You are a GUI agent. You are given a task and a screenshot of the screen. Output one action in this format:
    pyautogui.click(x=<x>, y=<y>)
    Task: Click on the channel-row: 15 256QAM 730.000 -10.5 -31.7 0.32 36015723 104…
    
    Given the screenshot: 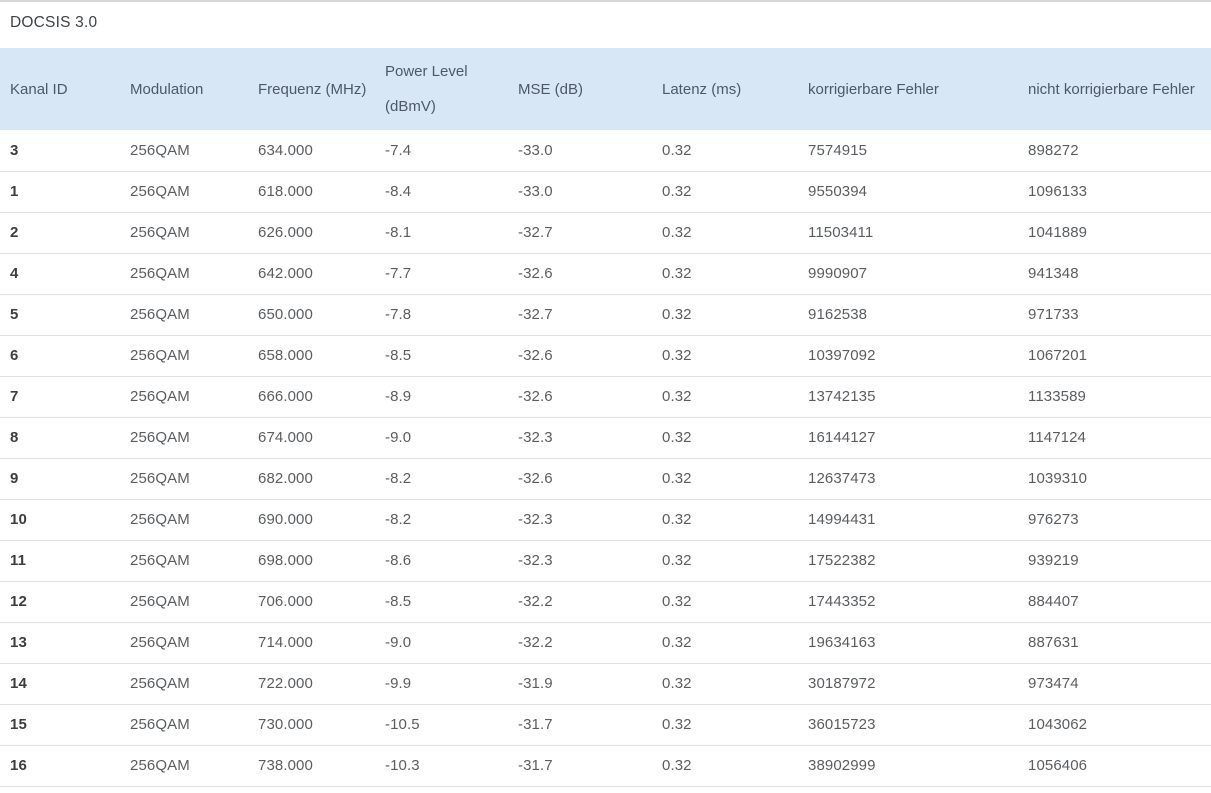 What is the action you would take?
    pyautogui.click(x=605, y=724)
    